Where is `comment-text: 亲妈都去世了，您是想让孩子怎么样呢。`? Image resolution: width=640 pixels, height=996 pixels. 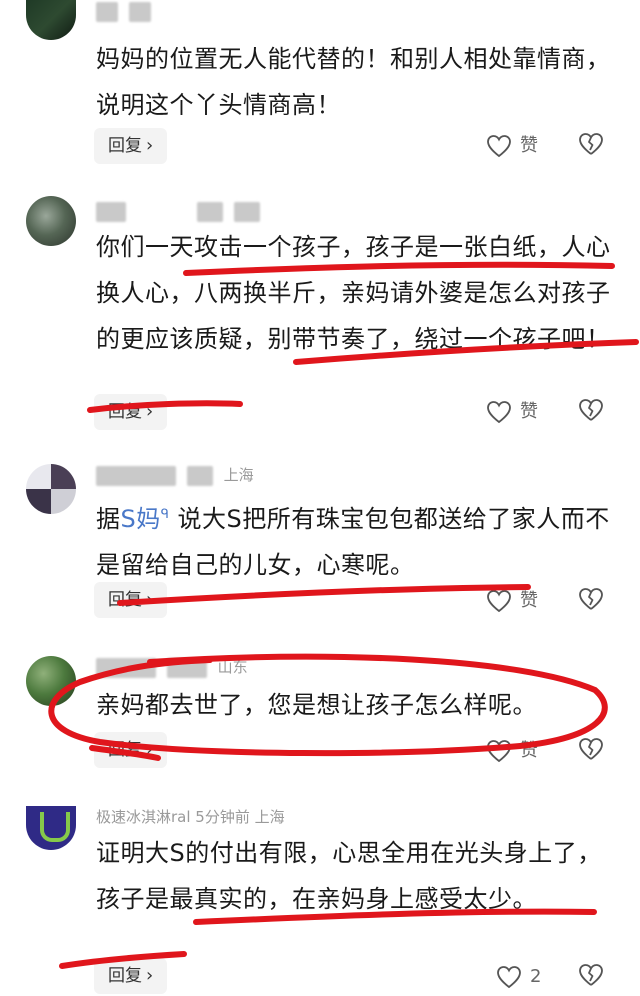 comment-text: 亲妈都去世了，您是想让孩子怎么样呢。 is located at coordinates (316, 705).